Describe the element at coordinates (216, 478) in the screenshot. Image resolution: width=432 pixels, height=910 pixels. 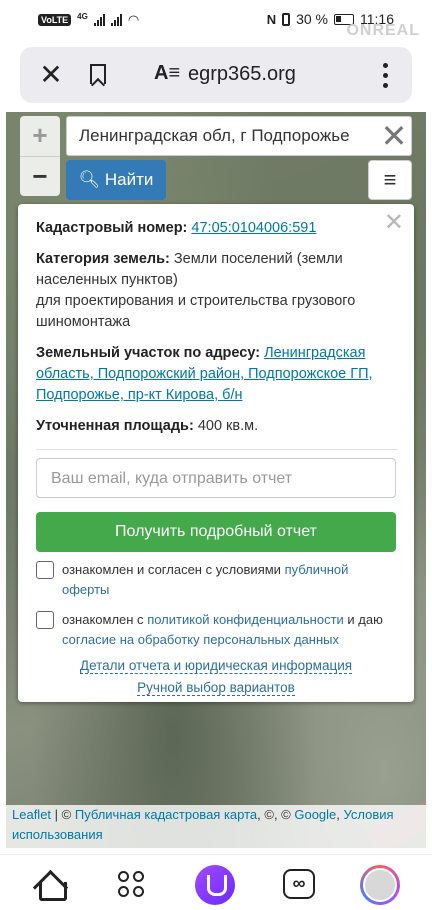
I see `email-input: Ваш email, куда отправить отчет` at that location.